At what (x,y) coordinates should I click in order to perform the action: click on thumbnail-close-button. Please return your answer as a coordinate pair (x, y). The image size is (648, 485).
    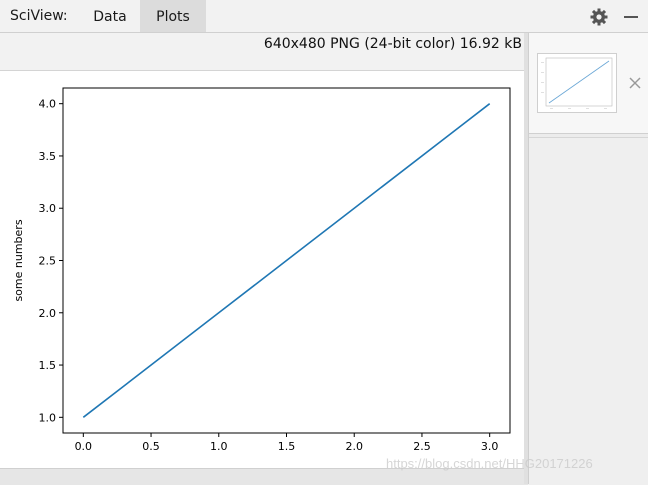
    Looking at the image, I should click on (635, 82).